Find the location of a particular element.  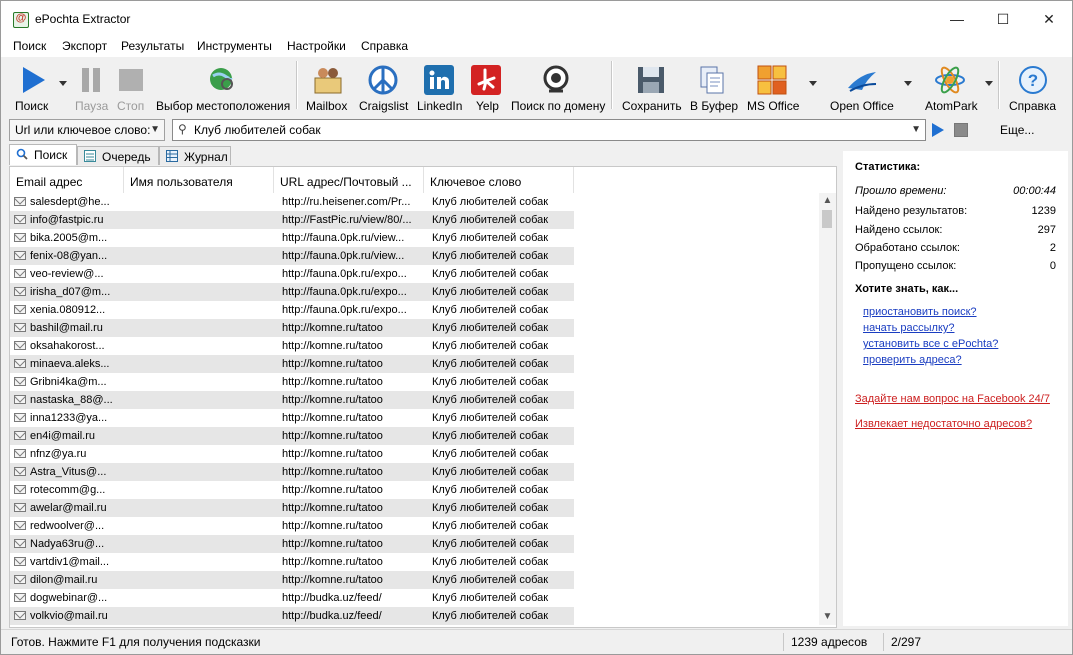

tab-search: Поиск is located at coordinates (43, 154).